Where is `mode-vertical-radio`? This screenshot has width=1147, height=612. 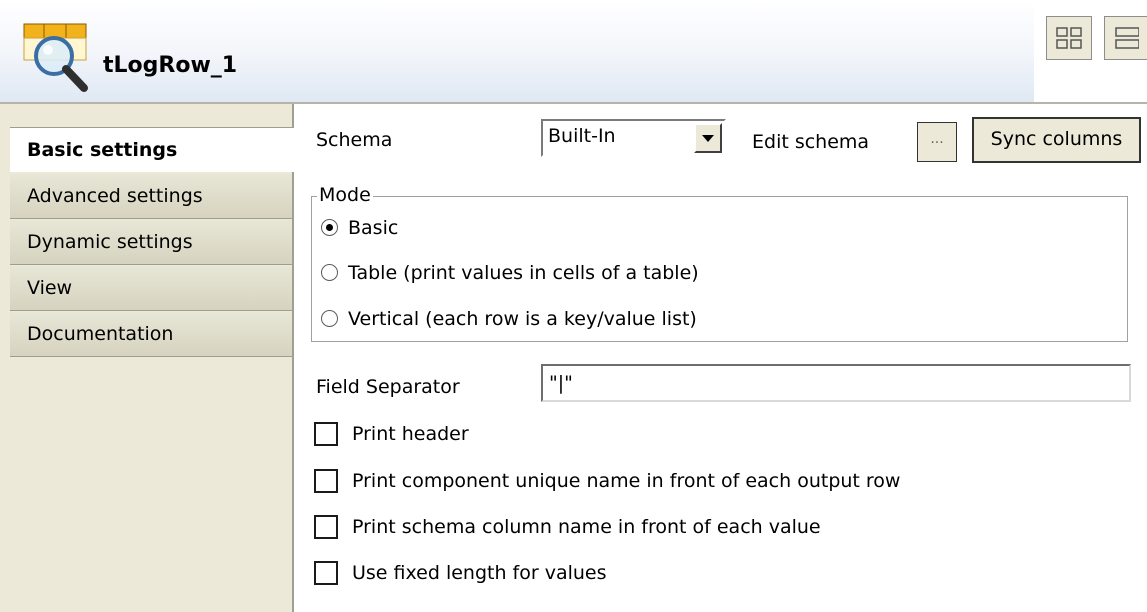 mode-vertical-radio is located at coordinates (329, 318).